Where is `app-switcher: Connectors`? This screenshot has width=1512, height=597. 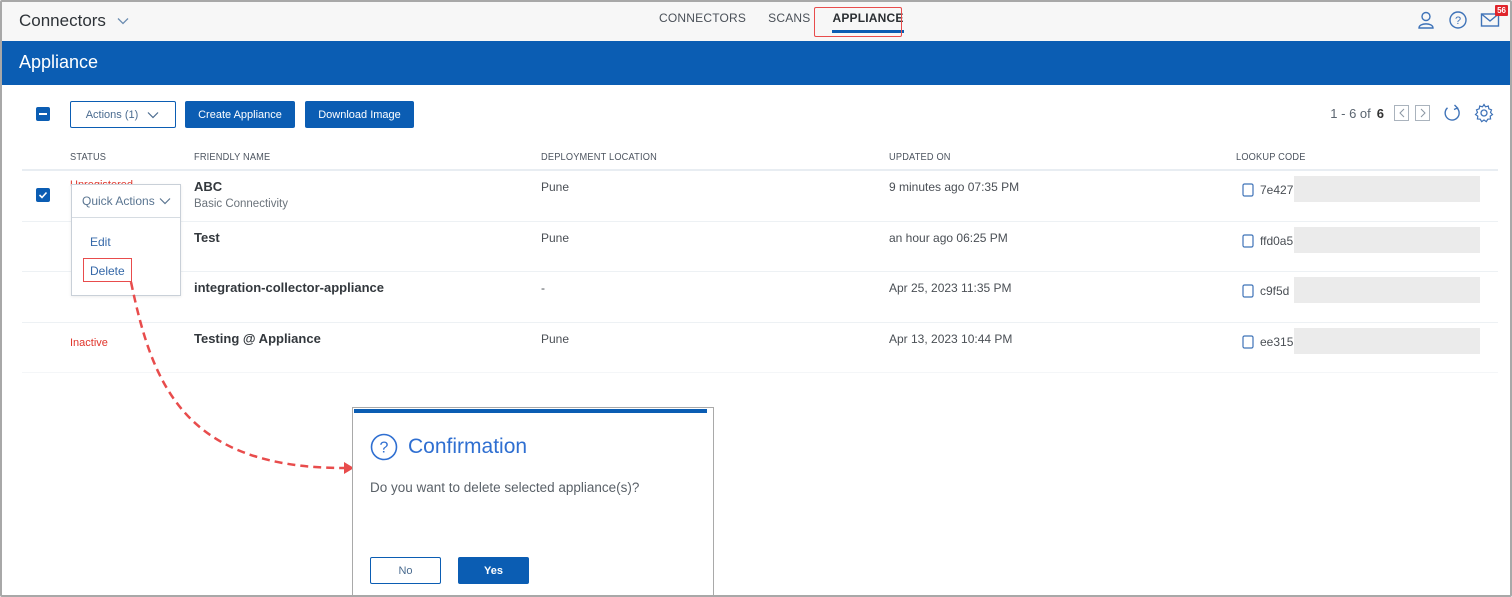 app-switcher: Connectors is located at coordinates (74, 21).